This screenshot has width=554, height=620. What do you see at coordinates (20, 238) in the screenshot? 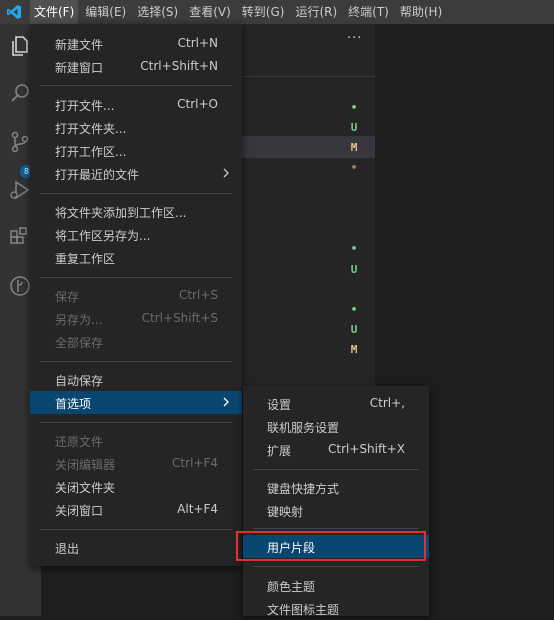
I see `extensions-icon` at bounding box center [20, 238].